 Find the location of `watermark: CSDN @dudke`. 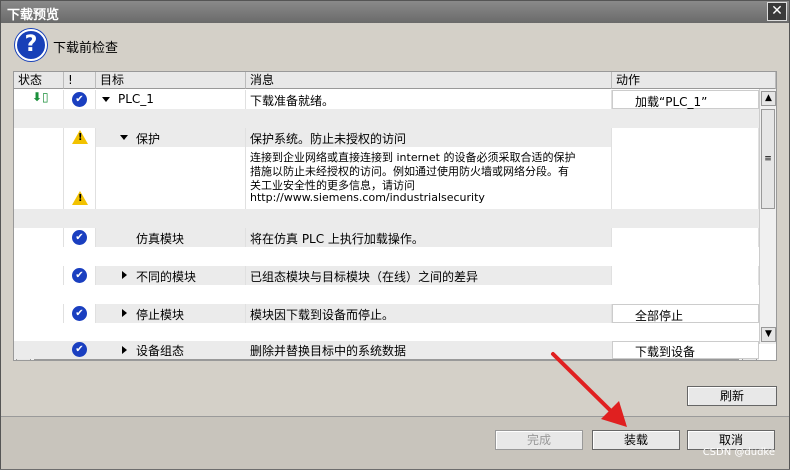

watermark: CSDN @dudke is located at coordinates (738, 452).